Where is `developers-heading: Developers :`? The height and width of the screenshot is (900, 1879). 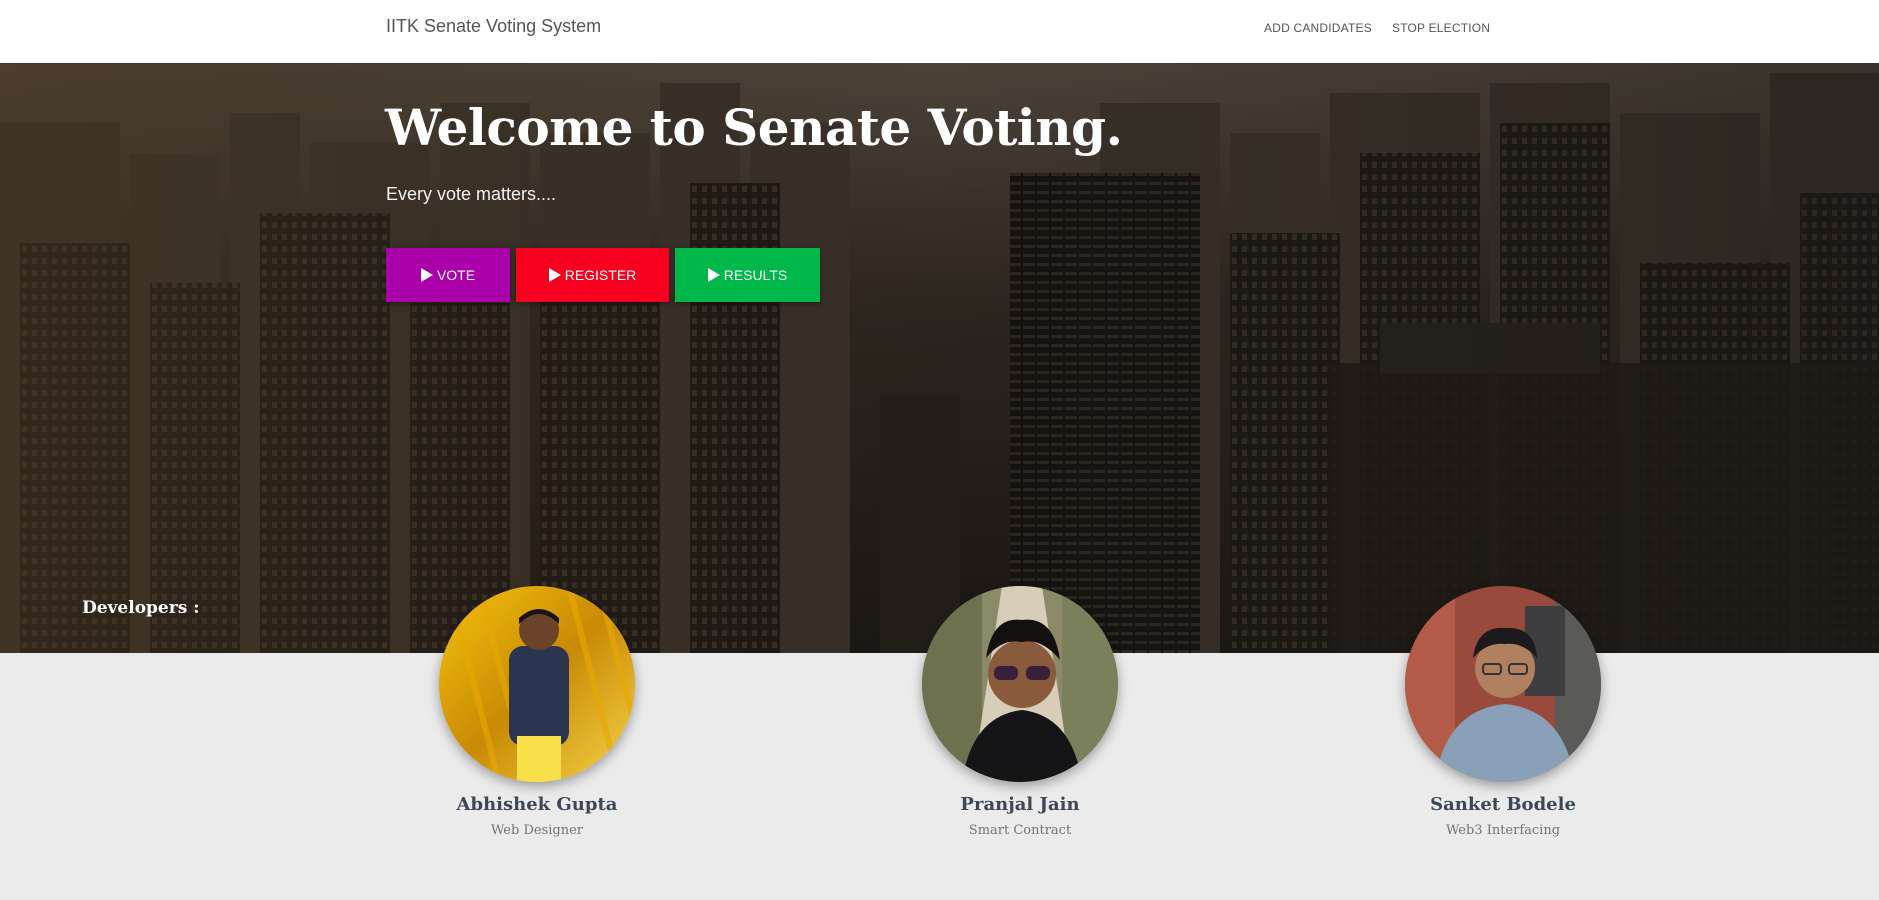
developers-heading: Developers : is located at coordinates (141, 608).